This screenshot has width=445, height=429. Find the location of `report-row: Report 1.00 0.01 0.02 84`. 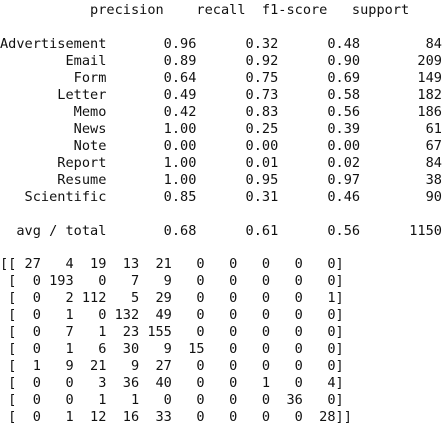

report-row: Report 1.00 0.01 0.02 84 is located at coordinates (221, 163).